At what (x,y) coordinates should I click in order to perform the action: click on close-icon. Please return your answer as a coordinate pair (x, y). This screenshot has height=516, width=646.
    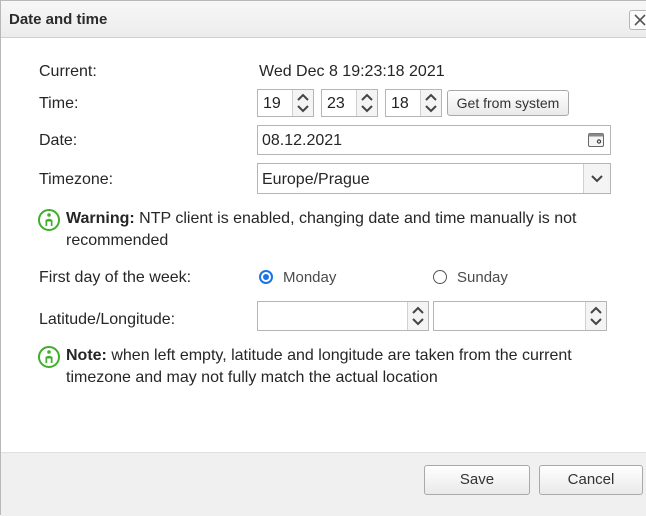
    Looking at the image, I should click on (640, 20).